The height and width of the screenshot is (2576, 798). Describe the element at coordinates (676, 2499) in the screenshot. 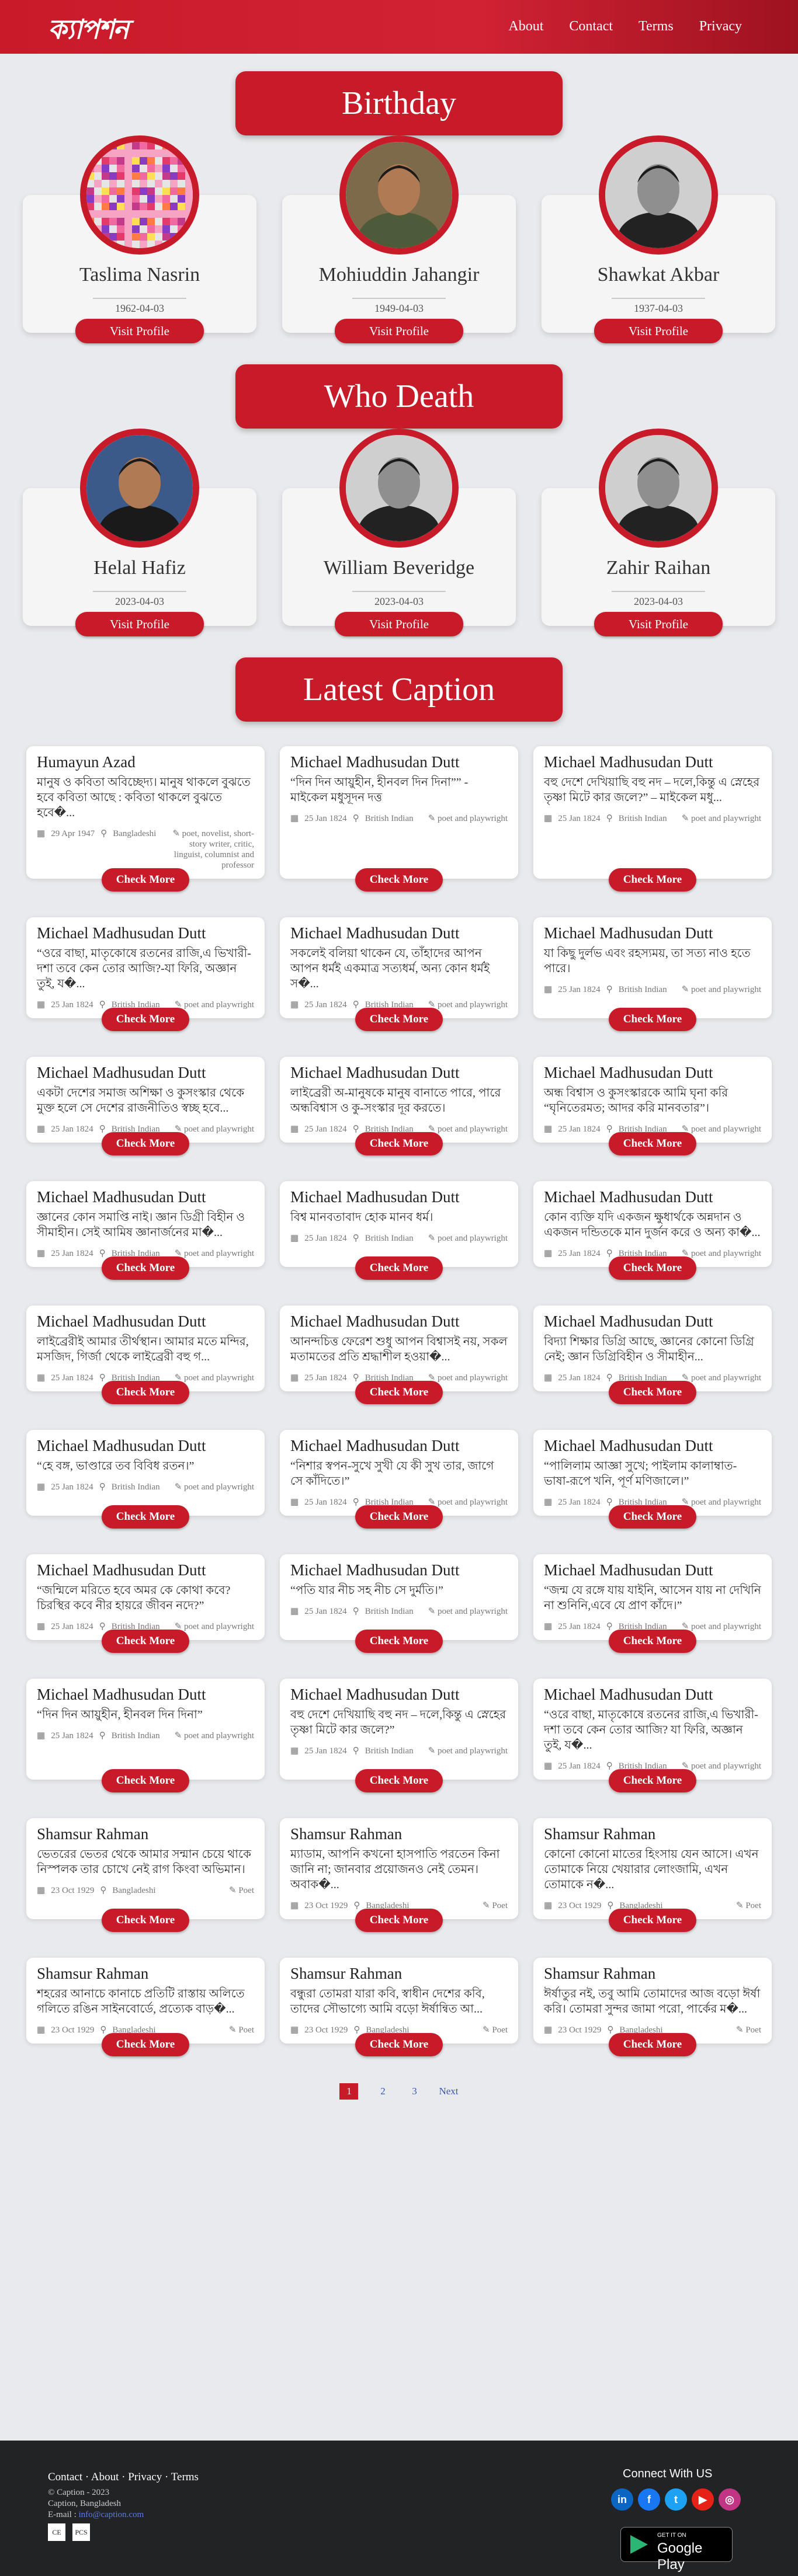

I see `twitter-icon: t` at that location.